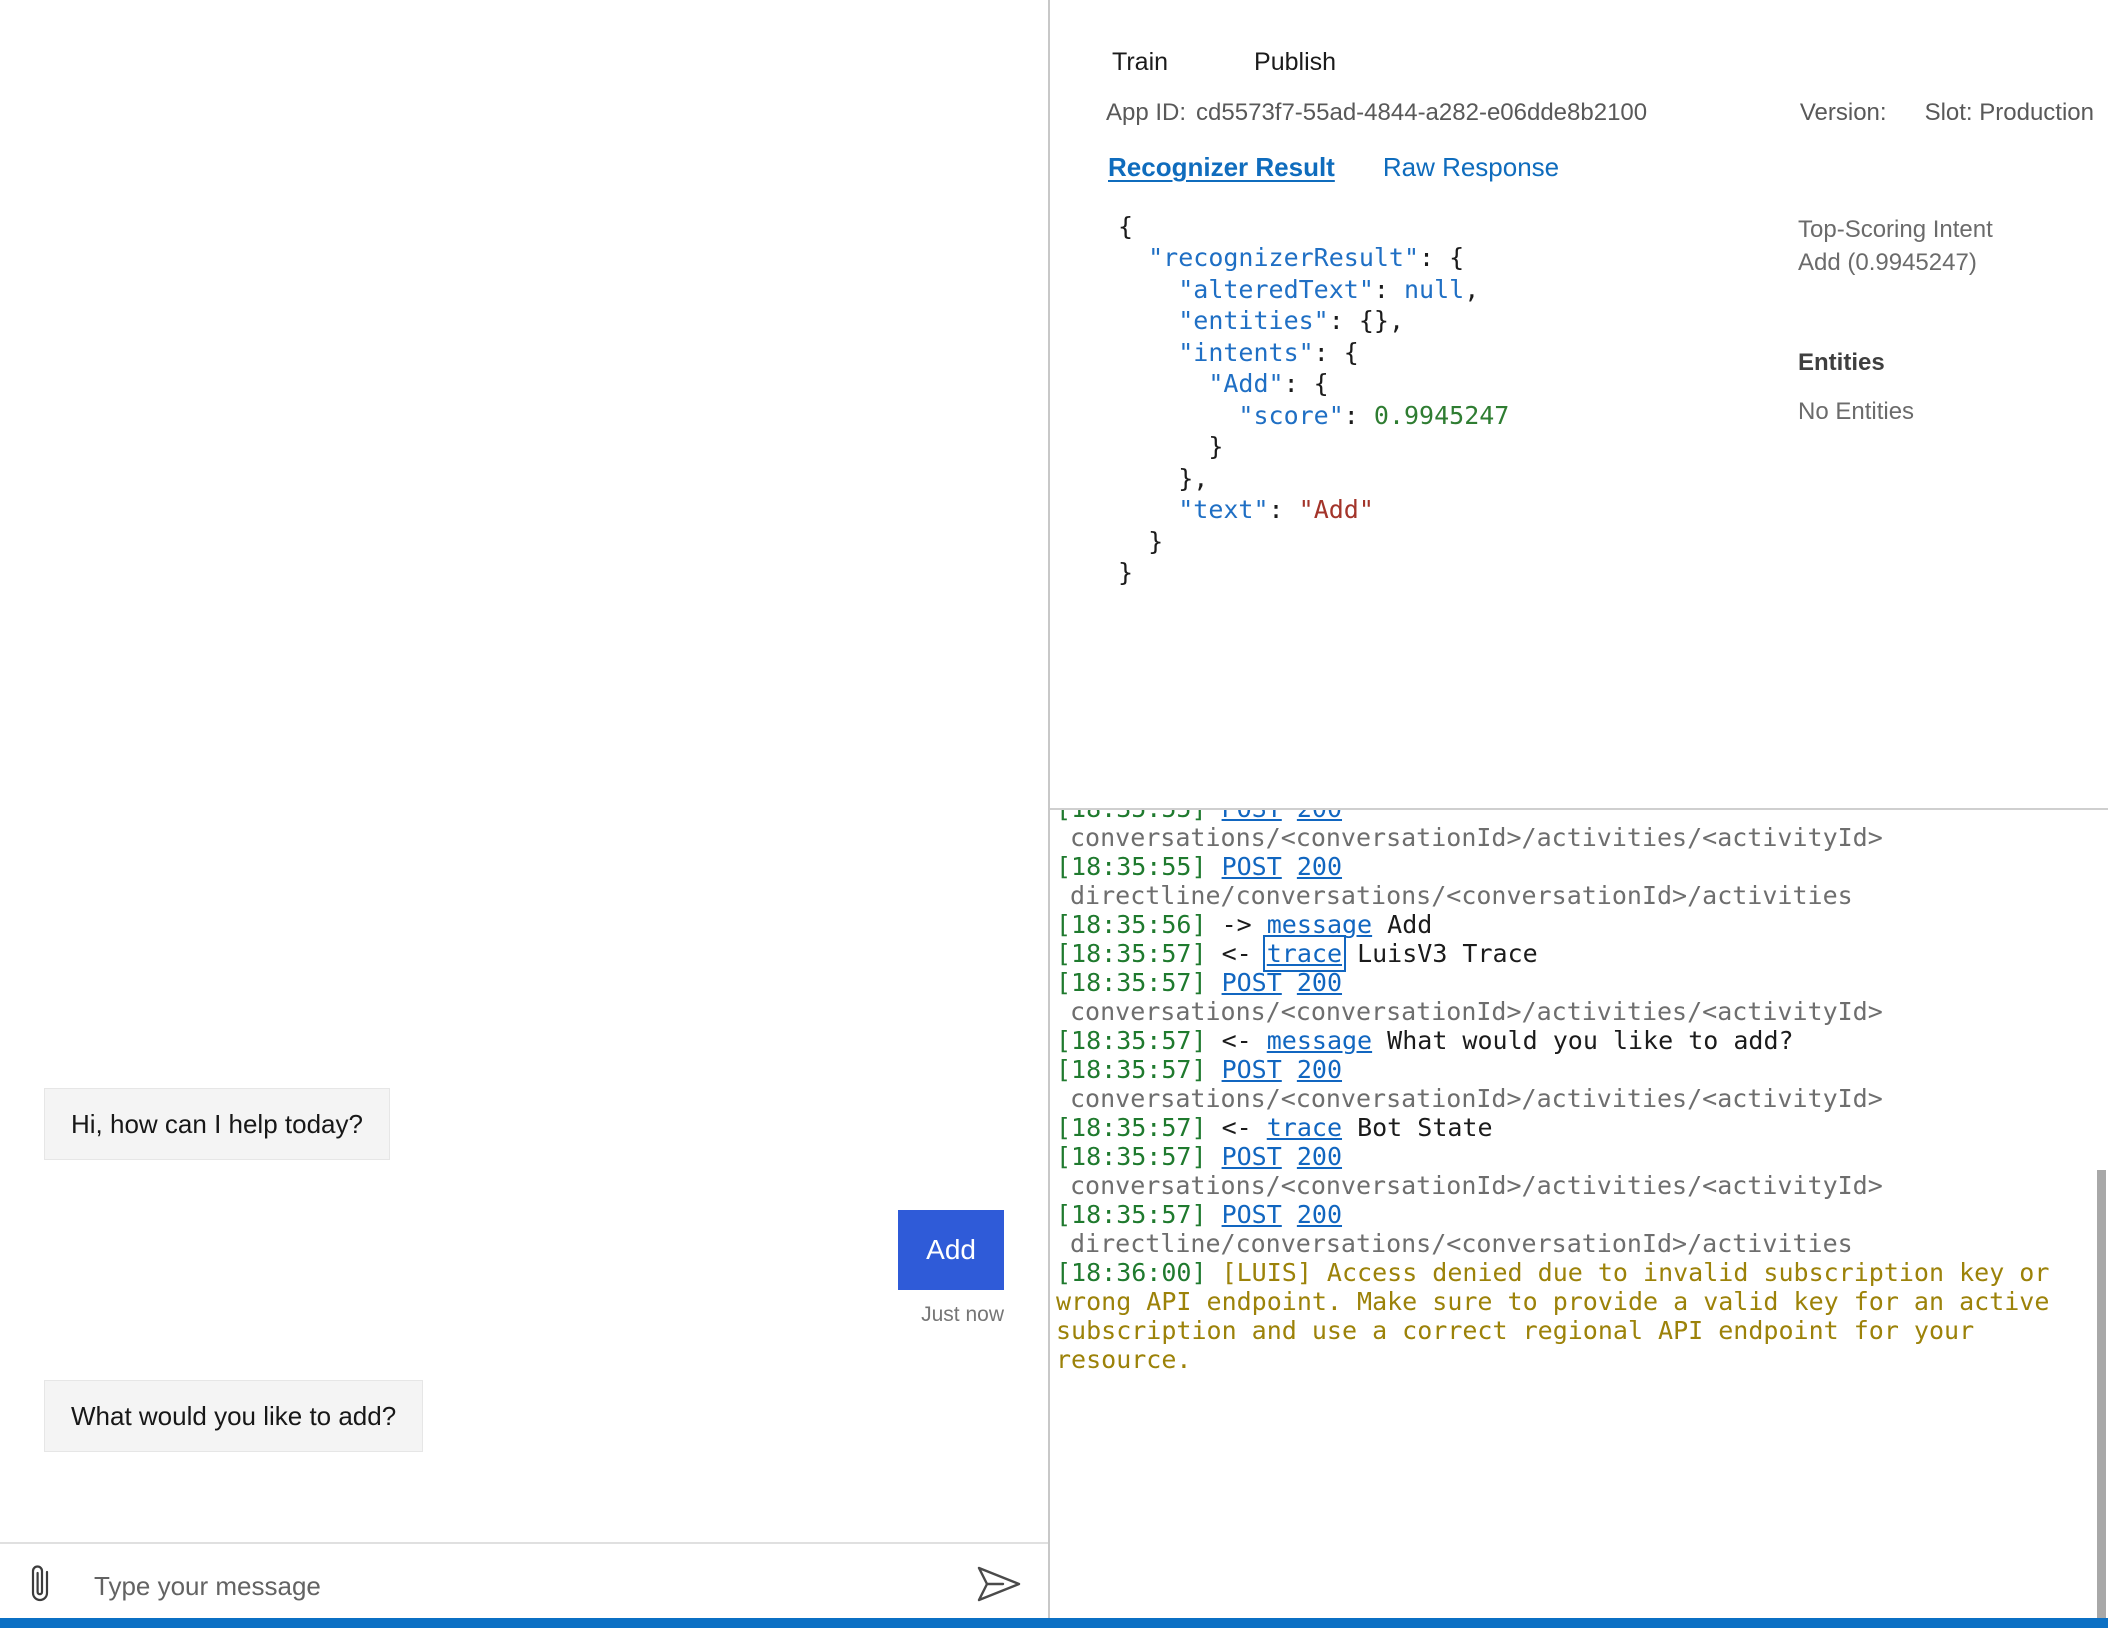  Describe the element at coordinates (1054, 1623) in the screenshot. I see `bottom-accent-bar` at that location.